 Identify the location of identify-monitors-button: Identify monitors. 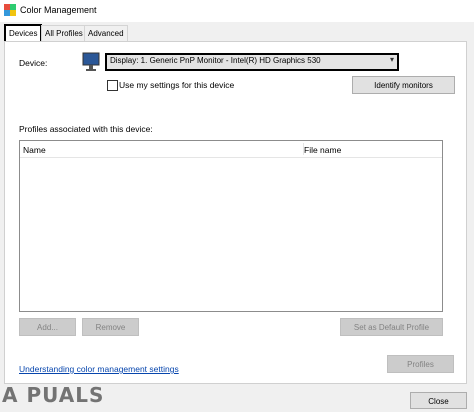
(403, 85).